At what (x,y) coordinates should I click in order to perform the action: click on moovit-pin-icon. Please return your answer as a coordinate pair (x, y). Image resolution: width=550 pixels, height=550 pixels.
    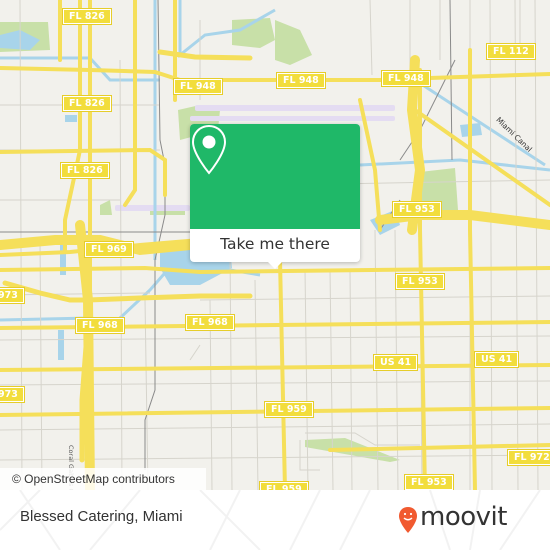
    Looking at the image, I should click on (408, 520).